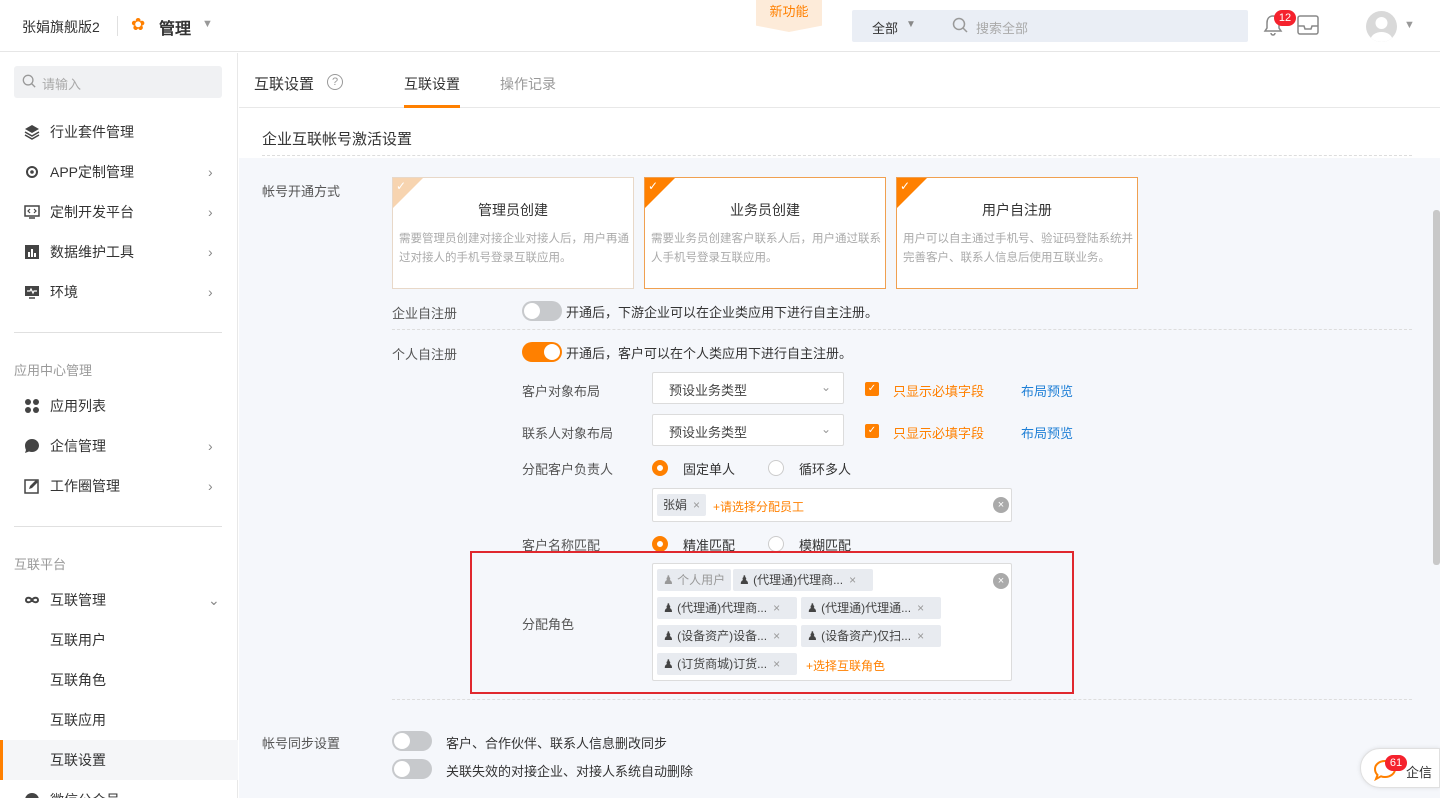 The width and height of the screenshot is (1440, 798). Describe the element at coordinates (119, 172) in the screenshot. I see `sidebar-item-app-custom: APP定制管理 ›` at that location.